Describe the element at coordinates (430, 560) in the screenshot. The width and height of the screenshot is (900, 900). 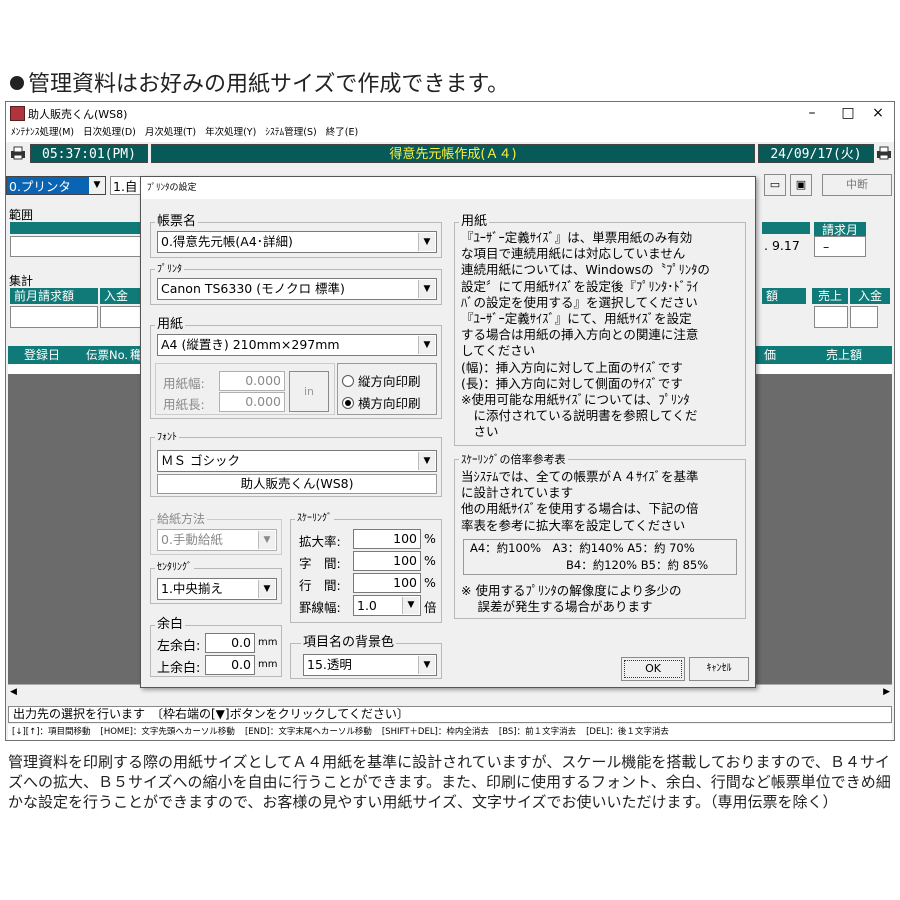
I see `char-spacing-unit: %` at that location.